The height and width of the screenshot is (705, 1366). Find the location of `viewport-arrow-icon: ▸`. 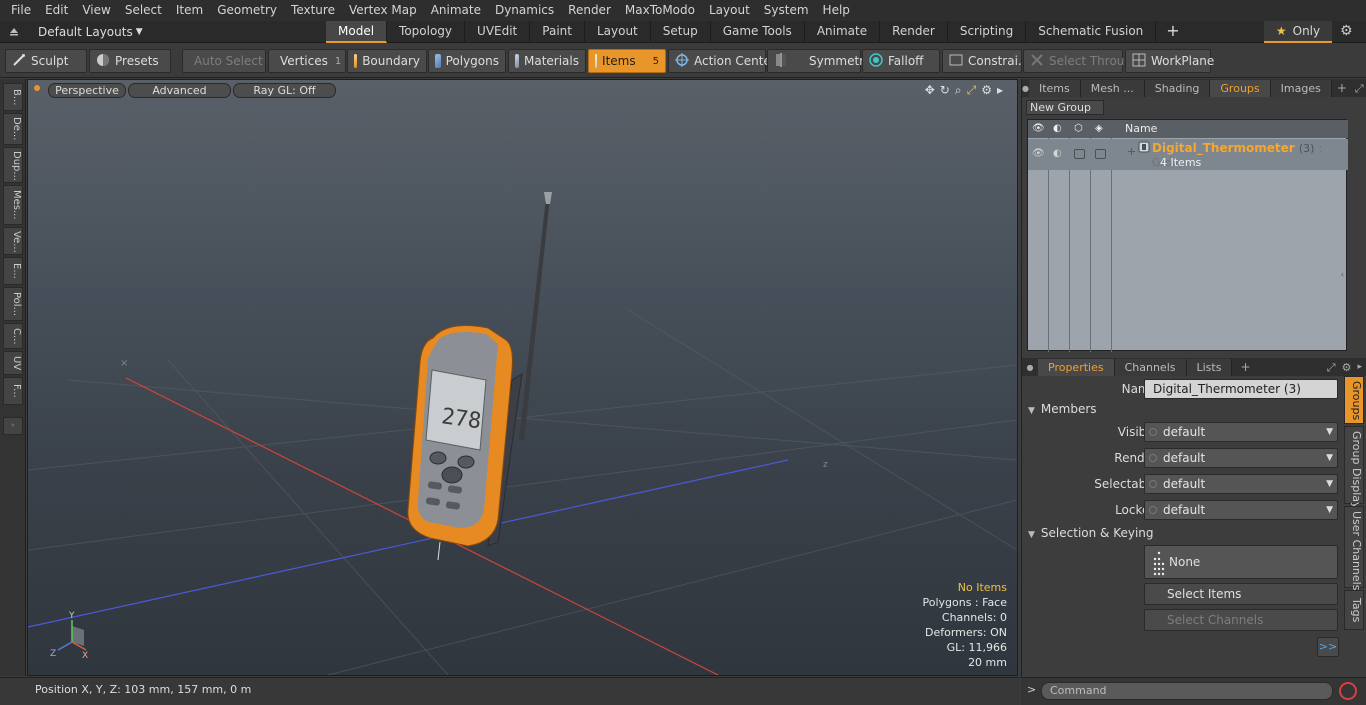

viewport-arrow-icon: ▸ is located at coordinates (1000, 90).